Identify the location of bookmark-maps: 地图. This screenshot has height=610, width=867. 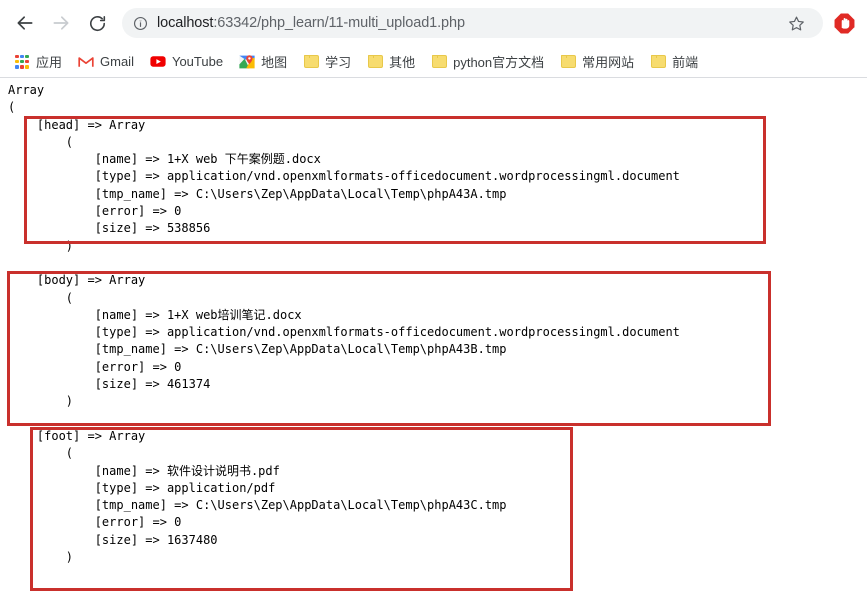
(263, 62).